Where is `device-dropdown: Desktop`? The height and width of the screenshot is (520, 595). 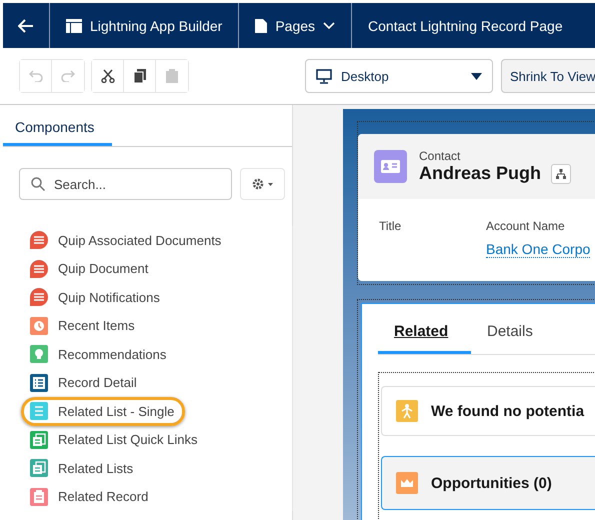 device-dropdown: Desktop is located at coordinates (399, 76).